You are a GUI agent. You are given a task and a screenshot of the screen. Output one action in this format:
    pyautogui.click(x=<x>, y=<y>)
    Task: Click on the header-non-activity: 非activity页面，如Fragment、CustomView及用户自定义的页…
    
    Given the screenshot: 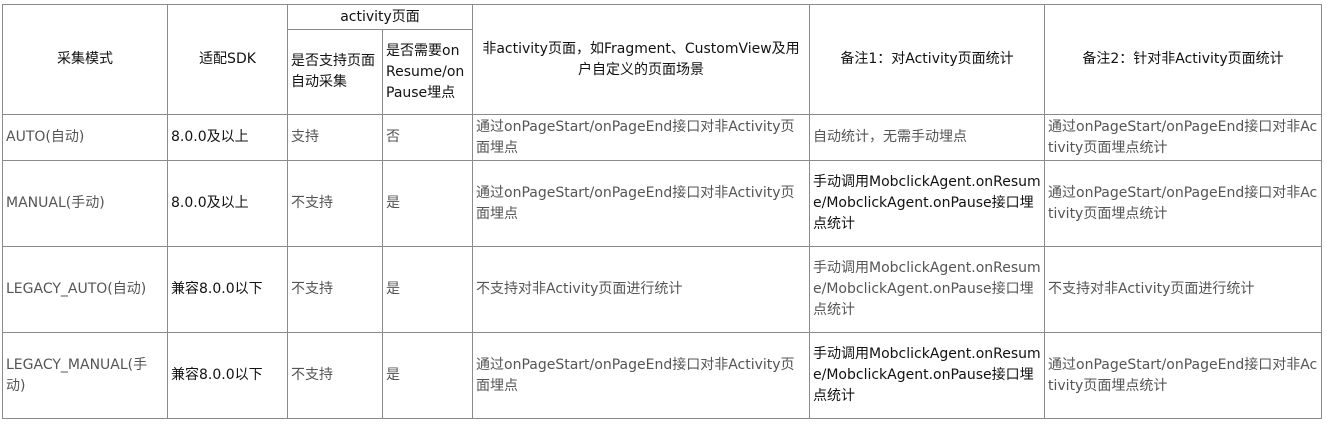 What is the action you would take?
    pyautogui.click(x=641, y=59)
    